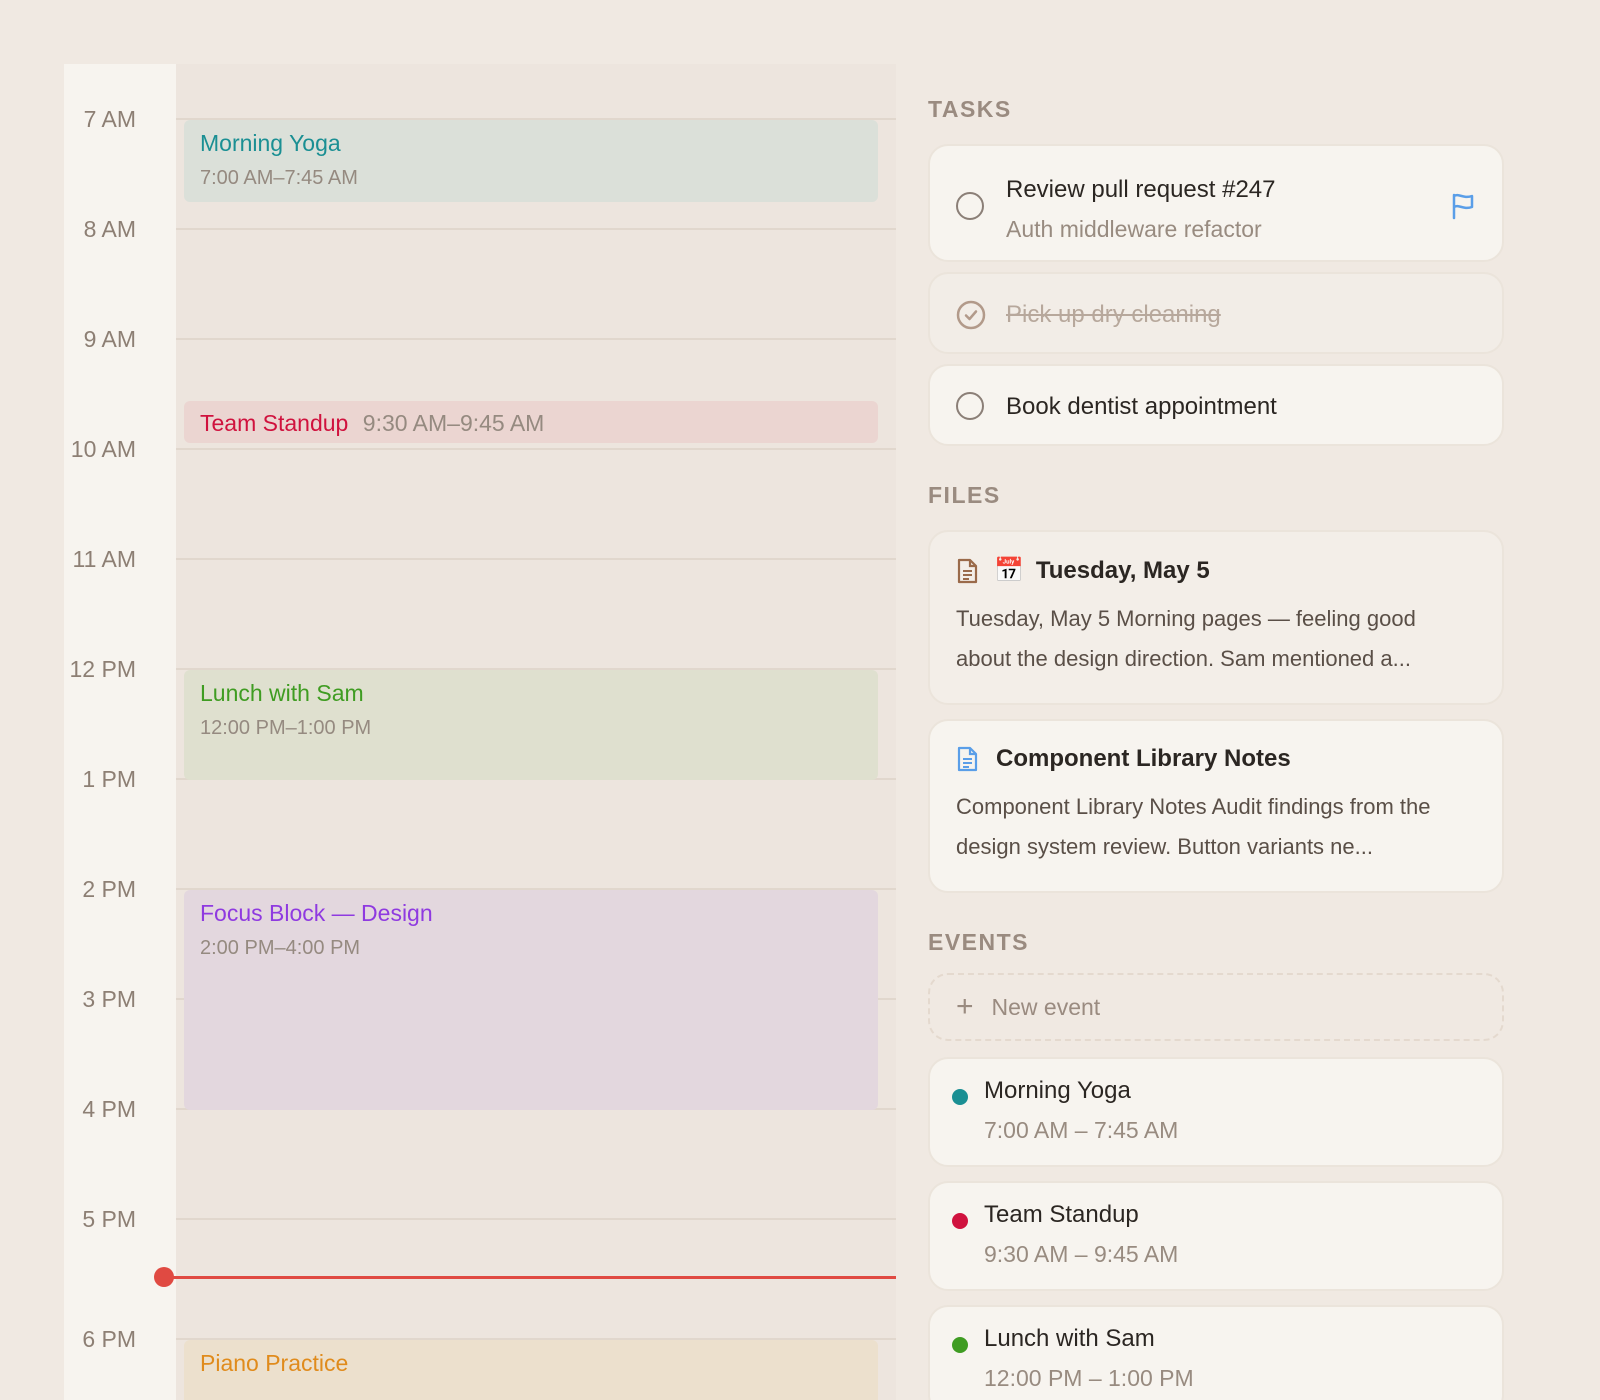 This screenshot has height=1400, width=1600. Describe the element at coordinates (1216, 1352) in the screenshot. I see `event-item: Lunch with Sam 12:00 PM – 1:00 PM` at that location.